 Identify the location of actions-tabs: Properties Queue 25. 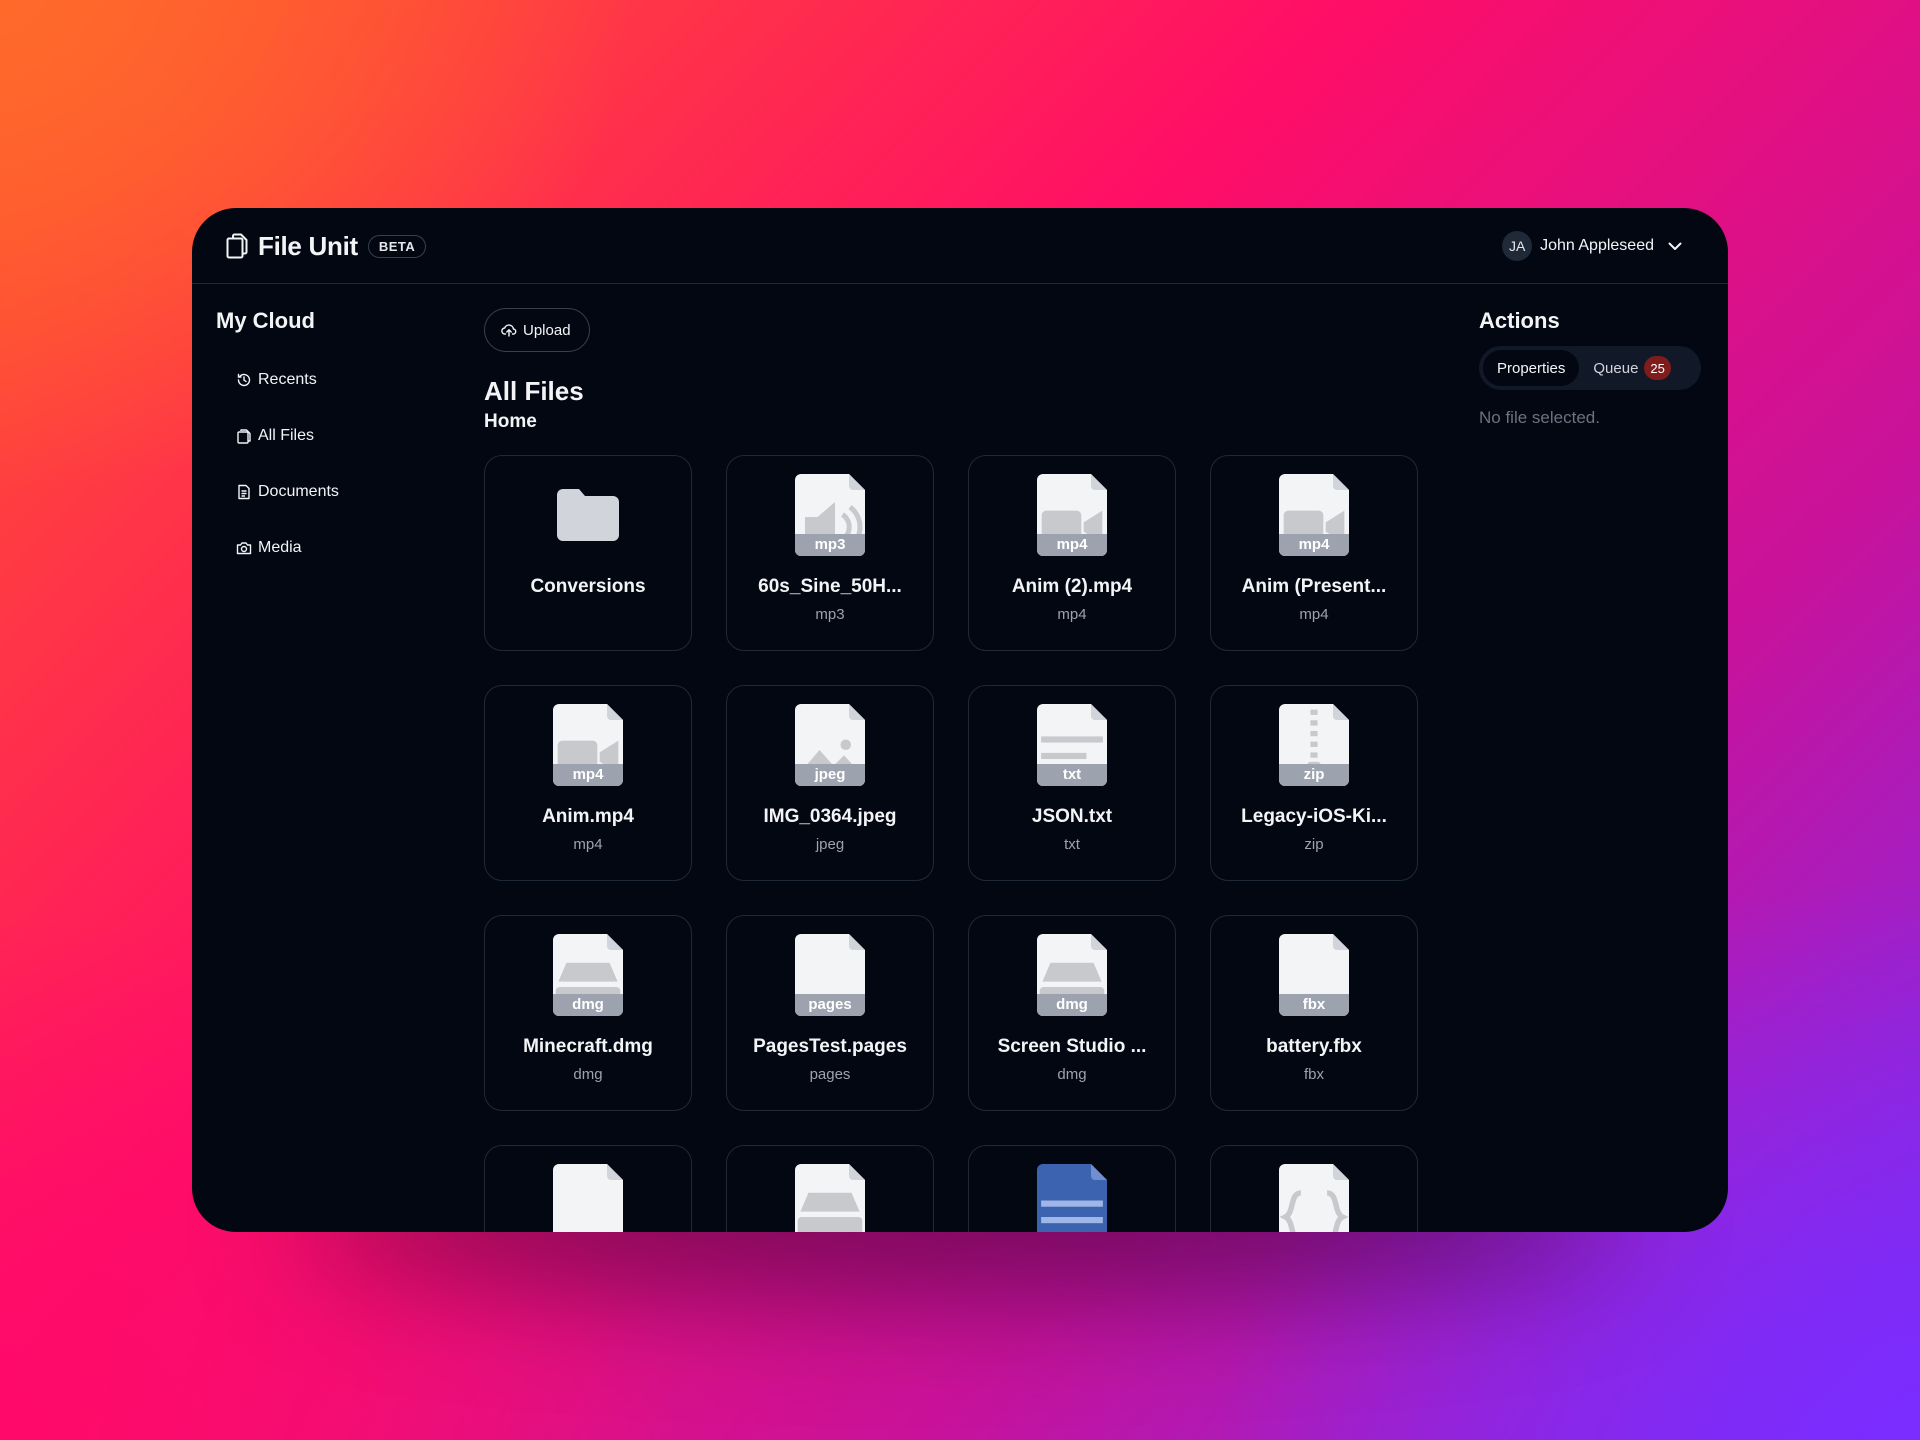
(1590, 368).